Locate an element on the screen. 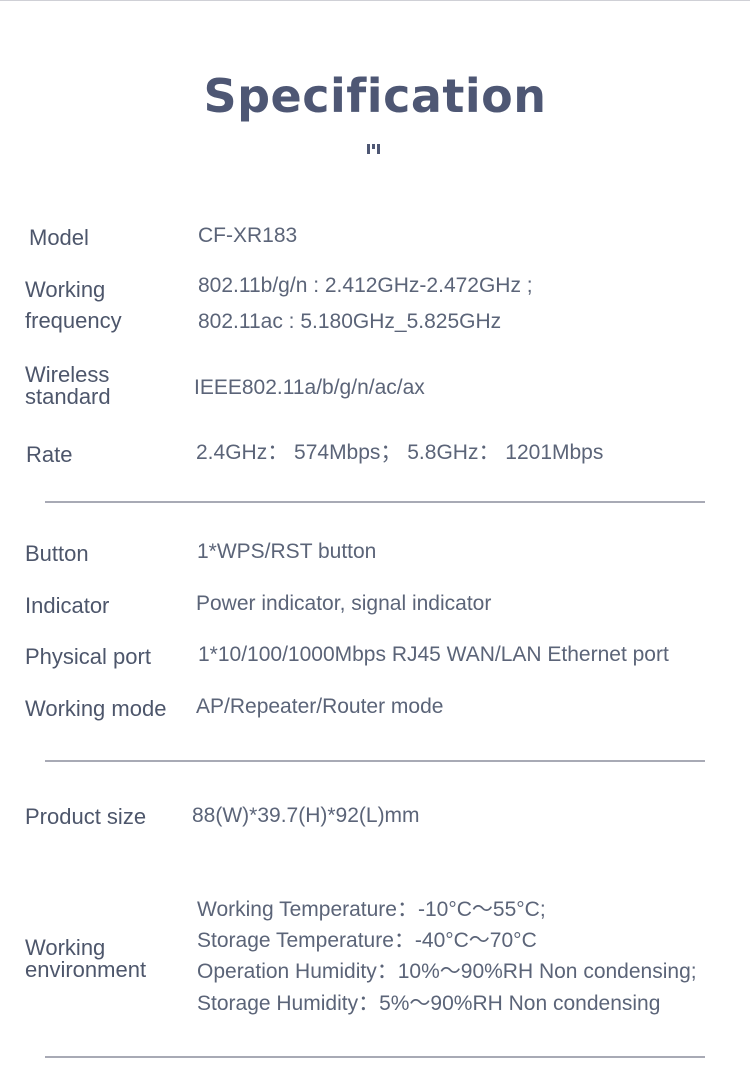  spec-value: CF-XR183 is located at coordinates (248, 235).